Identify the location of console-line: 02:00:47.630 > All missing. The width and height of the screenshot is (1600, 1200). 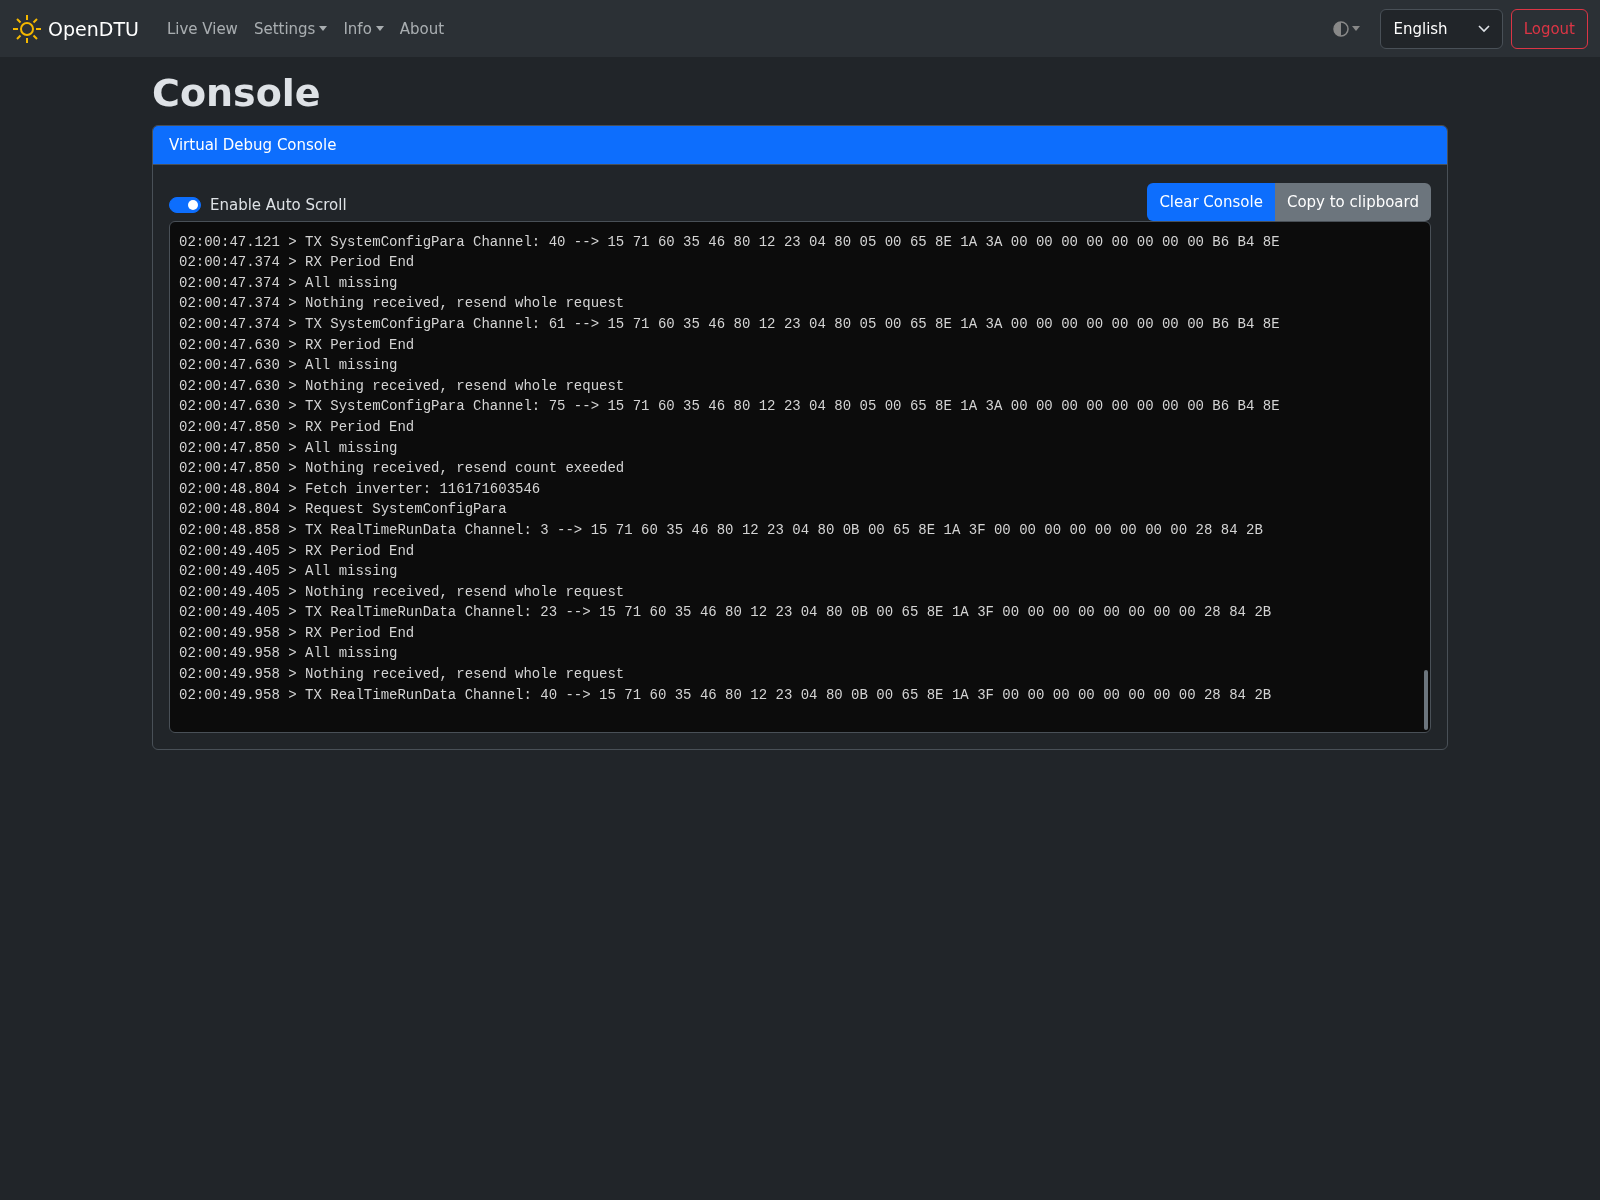
(288, 366).